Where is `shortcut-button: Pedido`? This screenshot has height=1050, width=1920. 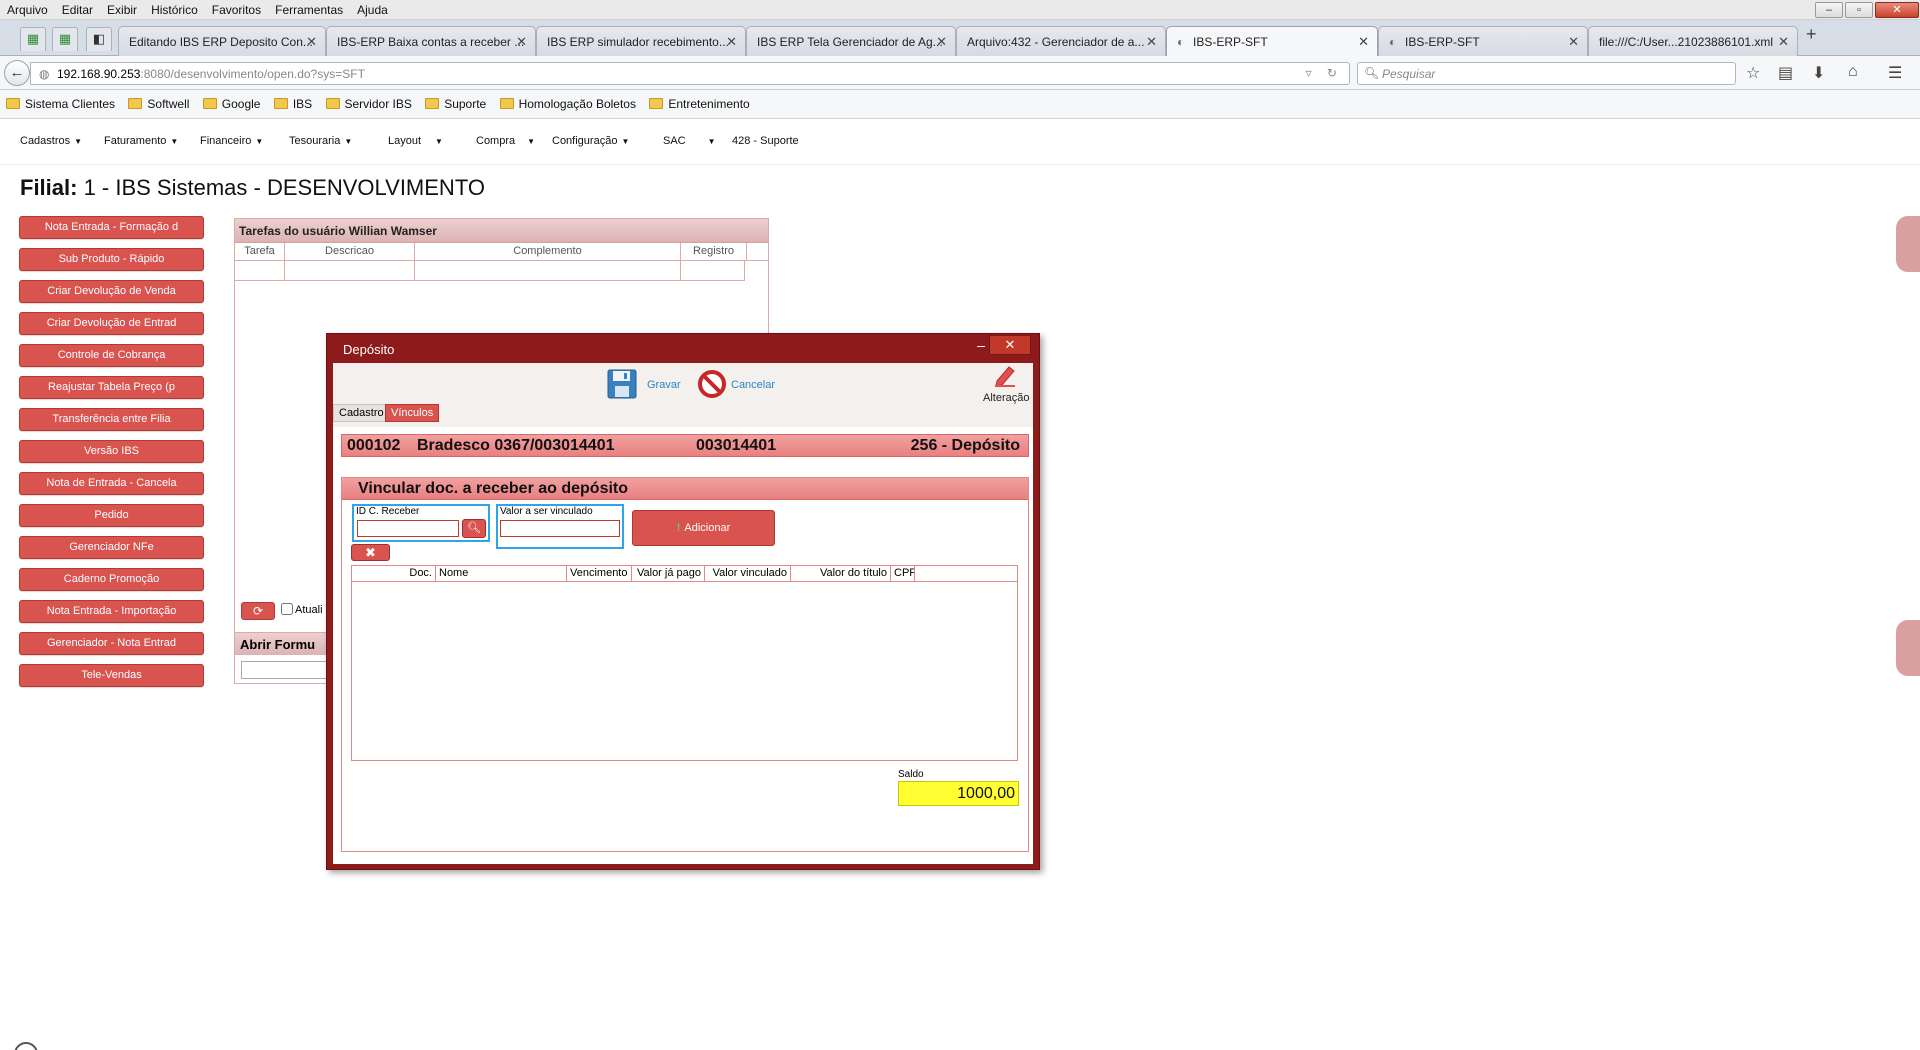 shortcut-button: Pedido is located at coordinates (111, 515).